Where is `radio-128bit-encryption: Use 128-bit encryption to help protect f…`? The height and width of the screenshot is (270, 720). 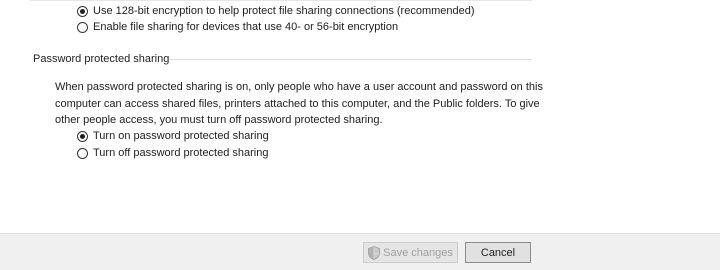
radio-128bit-encryption: Use 128-bit encryption to help protect f… is located at coordinates (276, 11).